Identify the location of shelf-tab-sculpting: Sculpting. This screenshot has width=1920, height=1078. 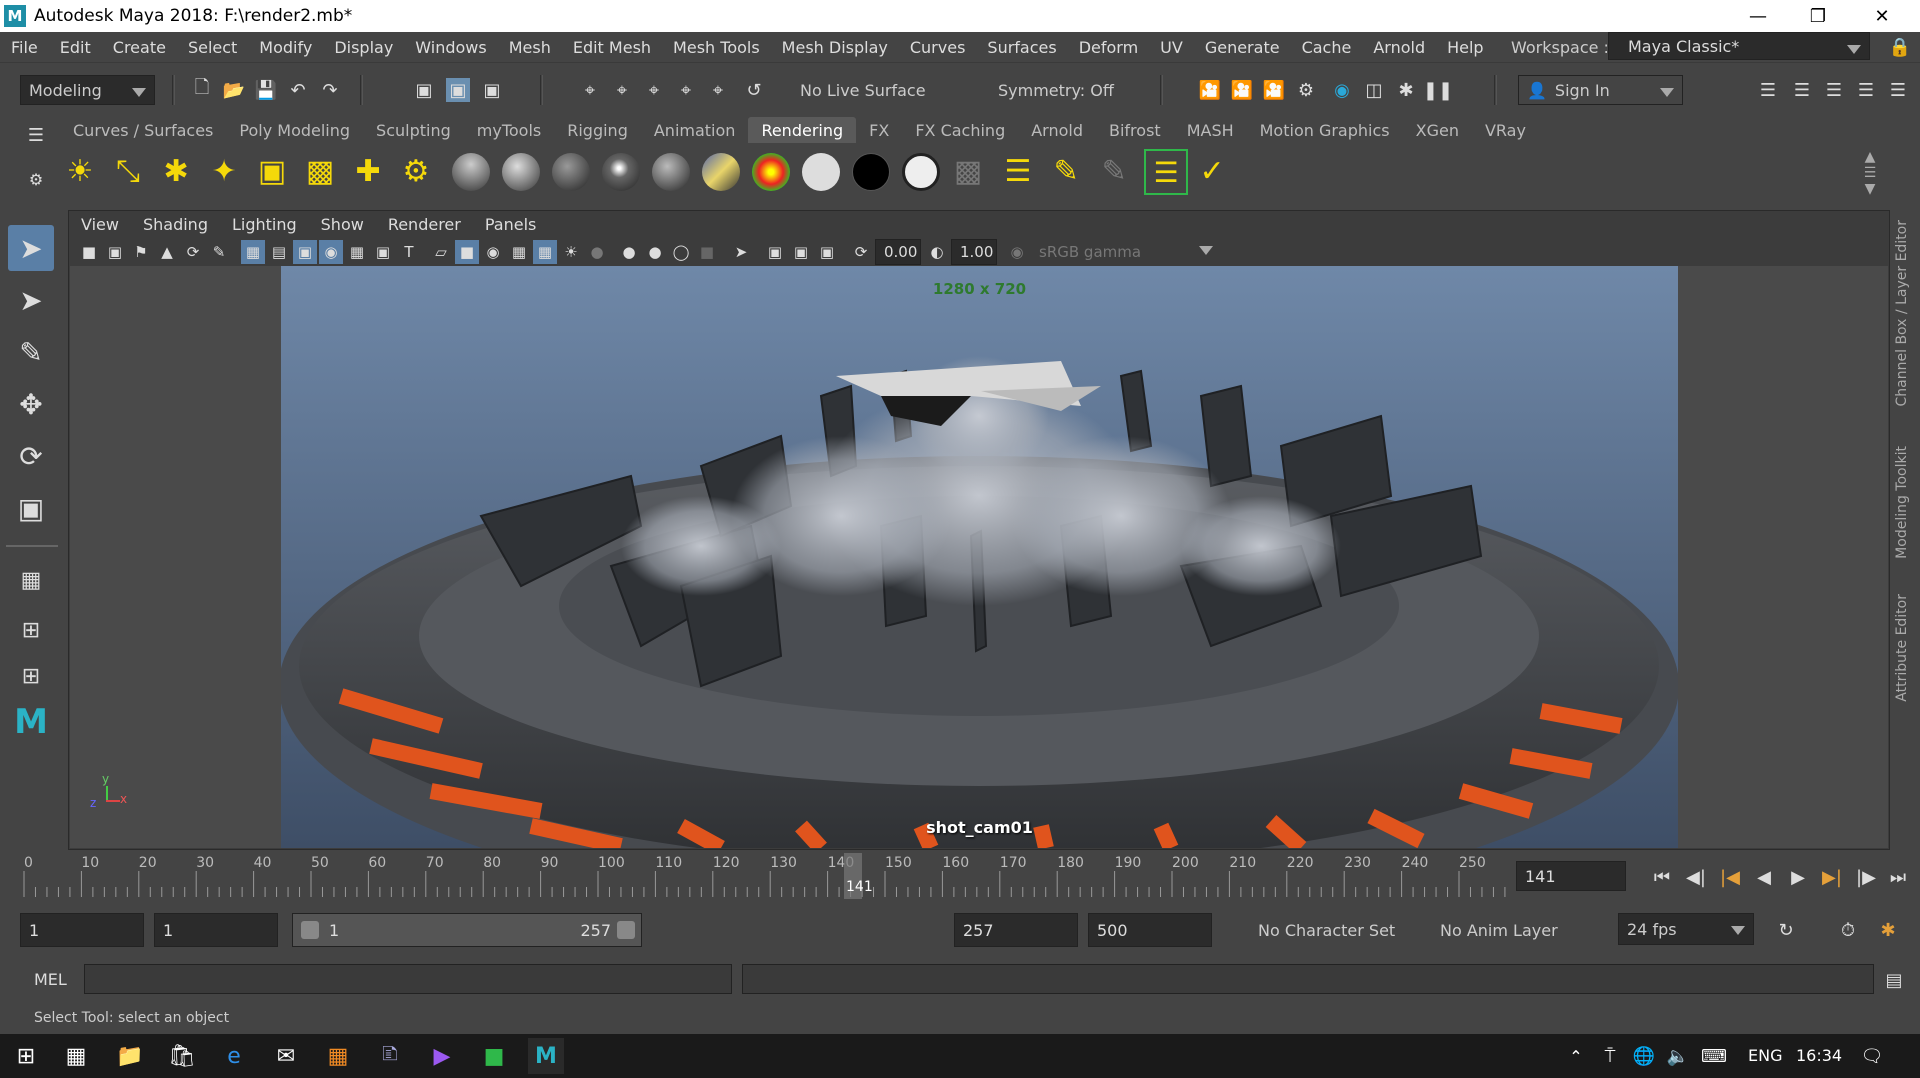
(413, 130).